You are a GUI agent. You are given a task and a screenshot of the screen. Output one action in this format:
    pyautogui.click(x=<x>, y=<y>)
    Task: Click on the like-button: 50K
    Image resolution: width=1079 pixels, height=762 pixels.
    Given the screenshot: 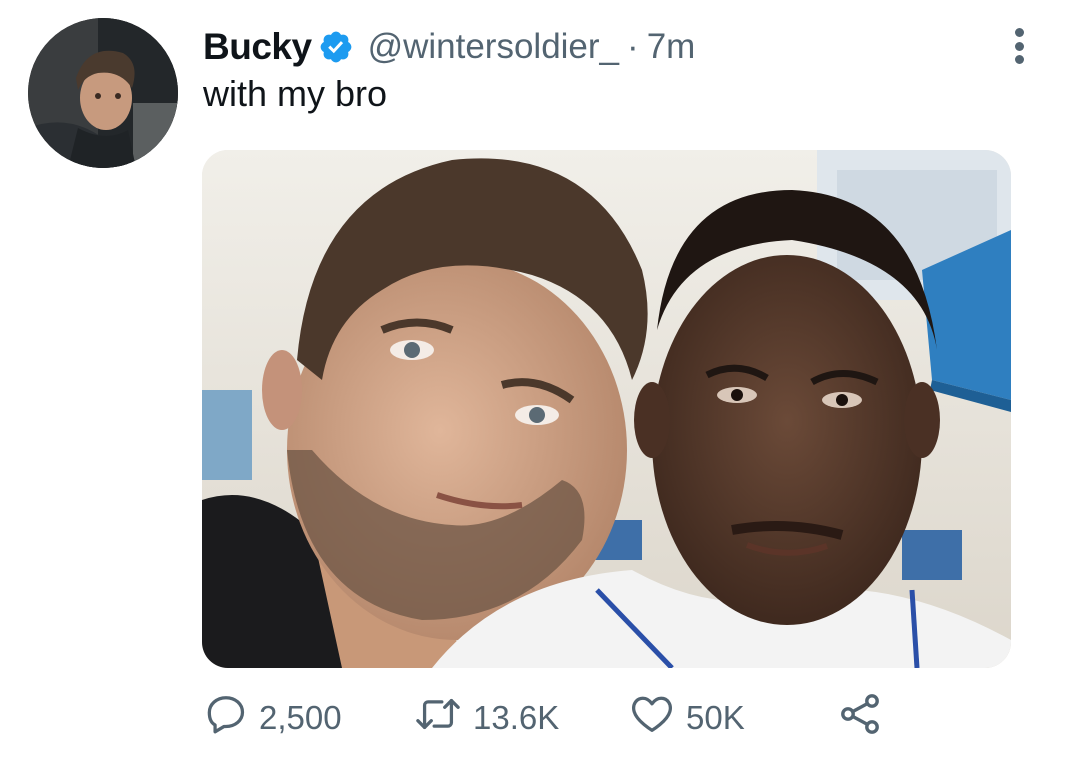 What is the action you would take?
    pyautogui.click(x=686, y=718)
    